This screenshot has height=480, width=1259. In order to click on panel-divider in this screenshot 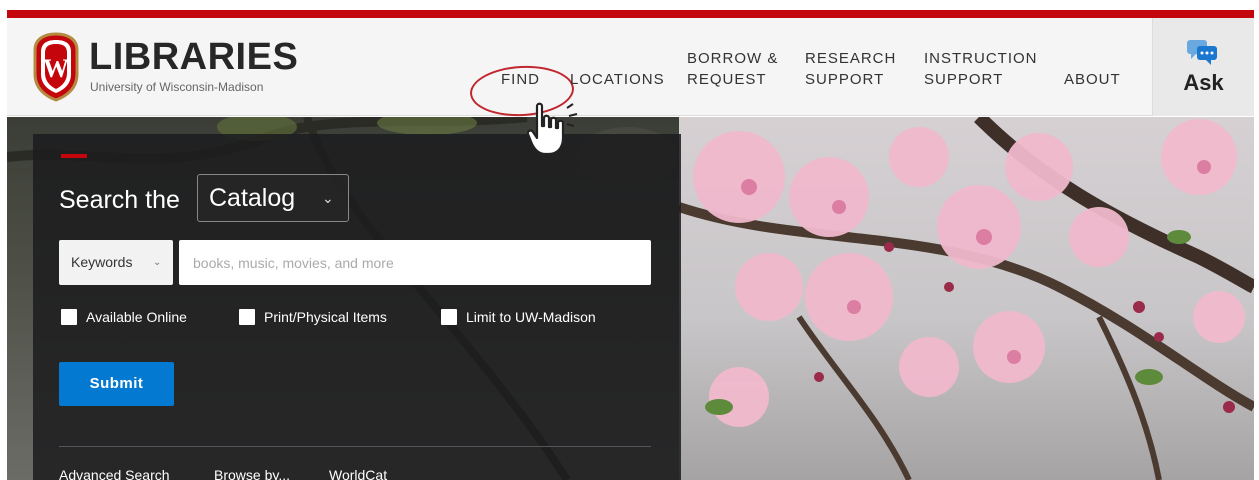, I will do `click(355, 446)`.